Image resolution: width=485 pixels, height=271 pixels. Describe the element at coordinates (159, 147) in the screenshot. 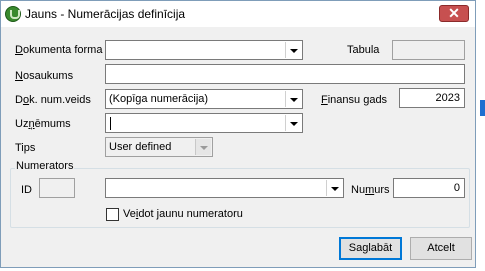

I see `tips-dropdown: User defined` at that location.